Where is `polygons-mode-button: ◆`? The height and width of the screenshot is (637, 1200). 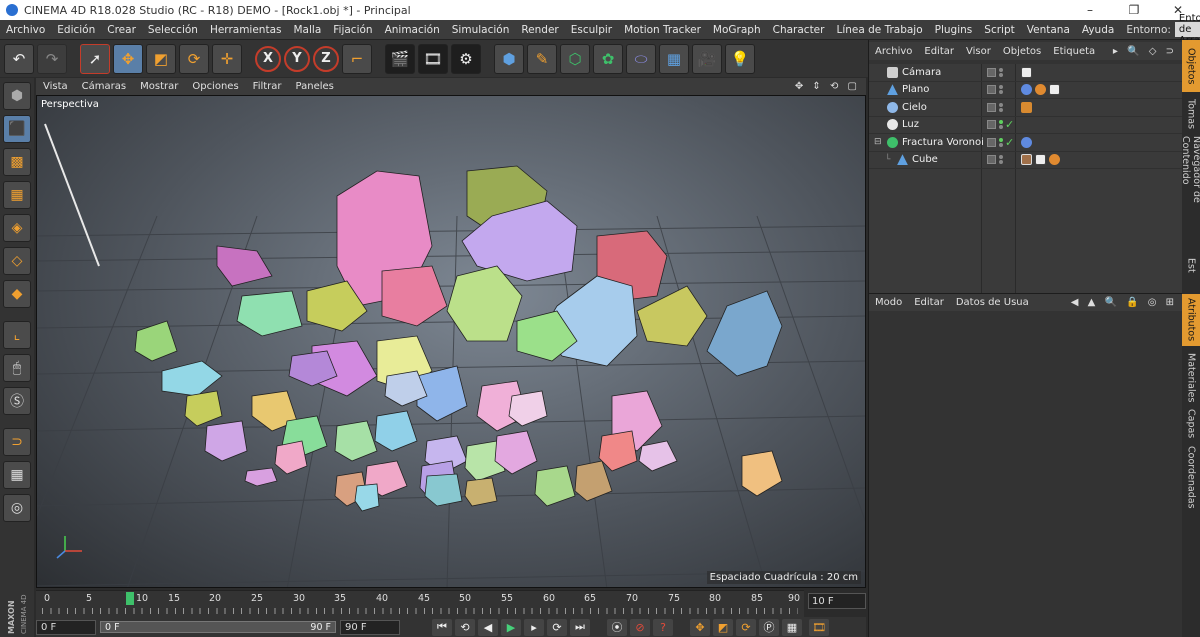 polygons-mode-button: ◆ is located at coordinates (17, 294).